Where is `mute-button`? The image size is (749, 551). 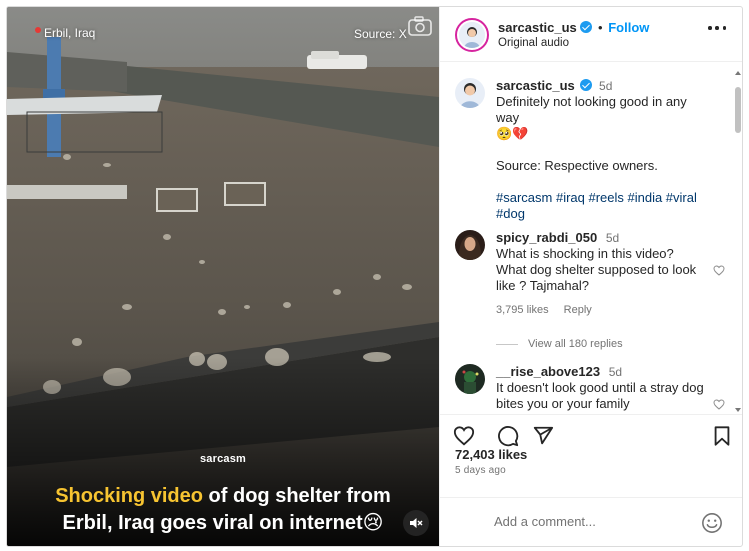
mute-button is located at coordinates (416, 523).